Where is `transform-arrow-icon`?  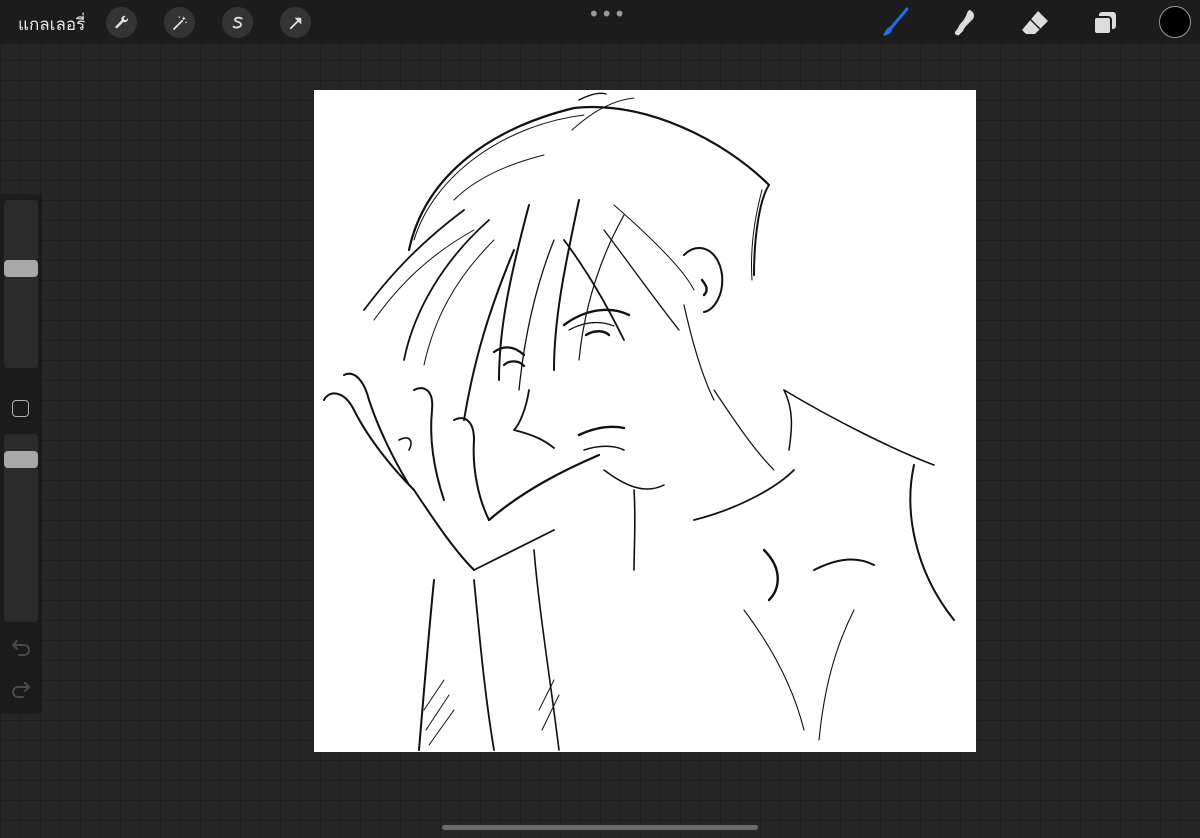
transform-arrow-icon is located at coordinates (295, 23).